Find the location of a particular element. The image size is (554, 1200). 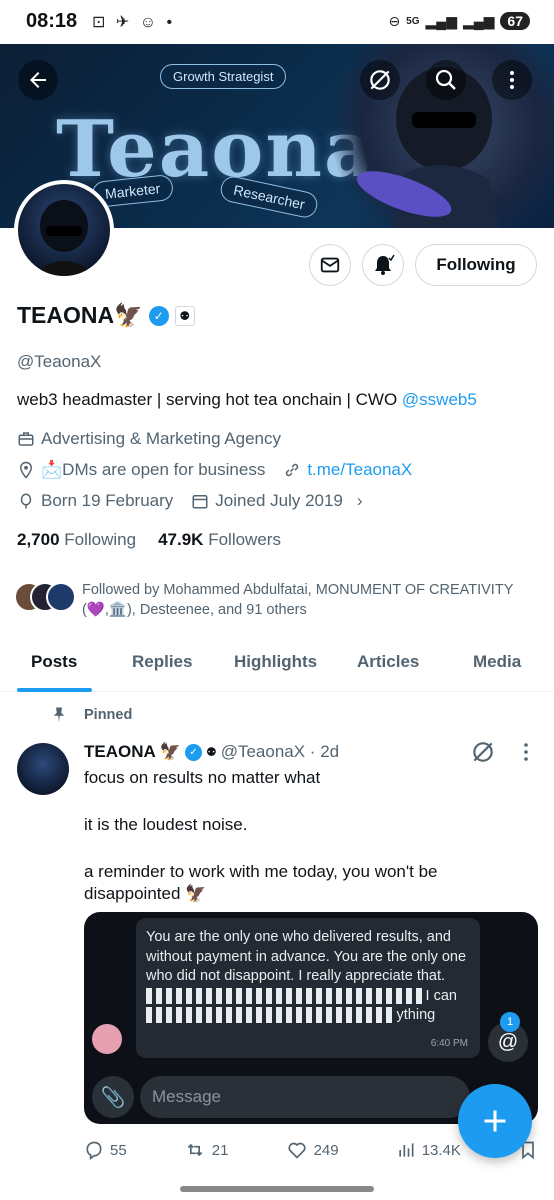

profile-avatar is located at coordinates (64, 230).